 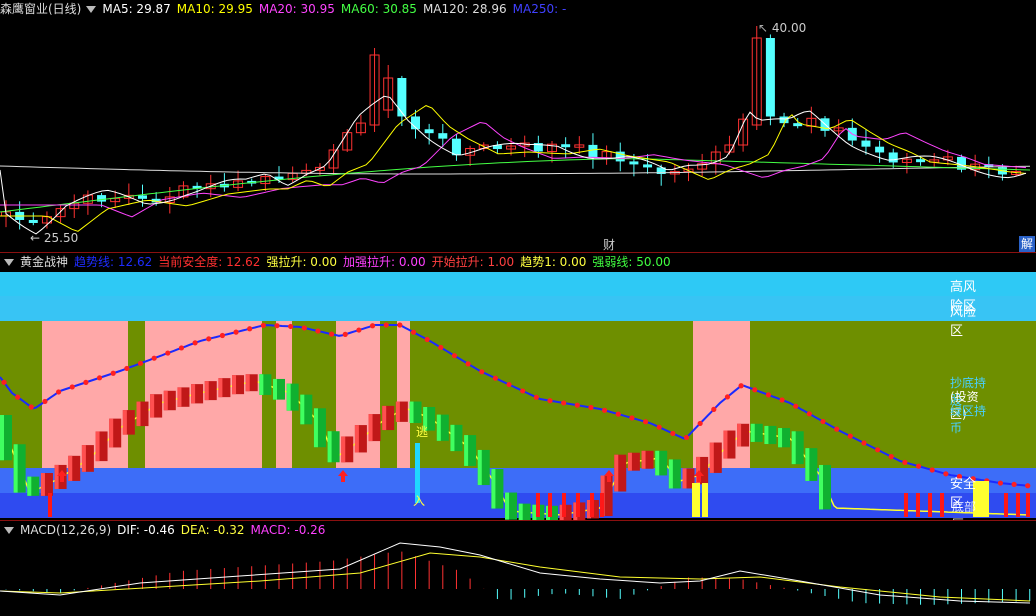 What do you see at coordinates (40, 9) in the screenshot?
I see `stock-title: 森鹰窗业(日线)` at bounding box center [40, 9].